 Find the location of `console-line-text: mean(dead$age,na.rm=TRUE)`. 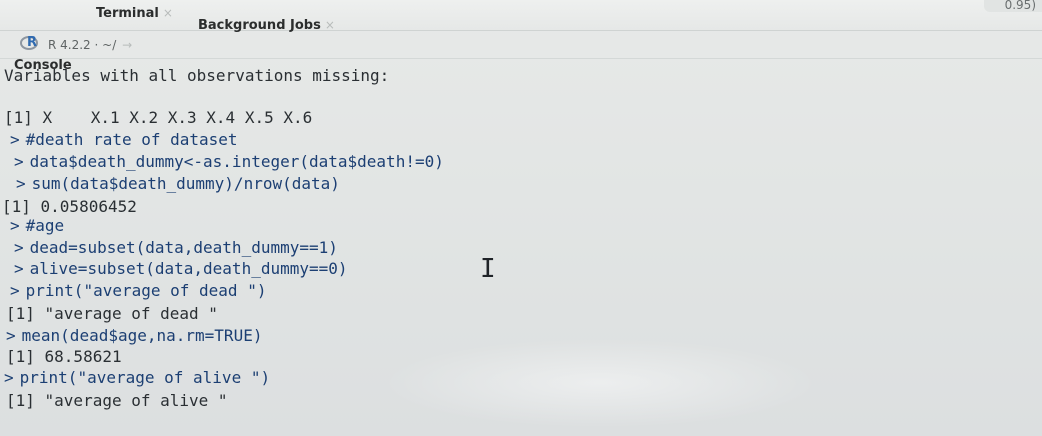

console-line-text: mean(dead$age,na.rm=TRUE) is located at coordinates (142, 335).